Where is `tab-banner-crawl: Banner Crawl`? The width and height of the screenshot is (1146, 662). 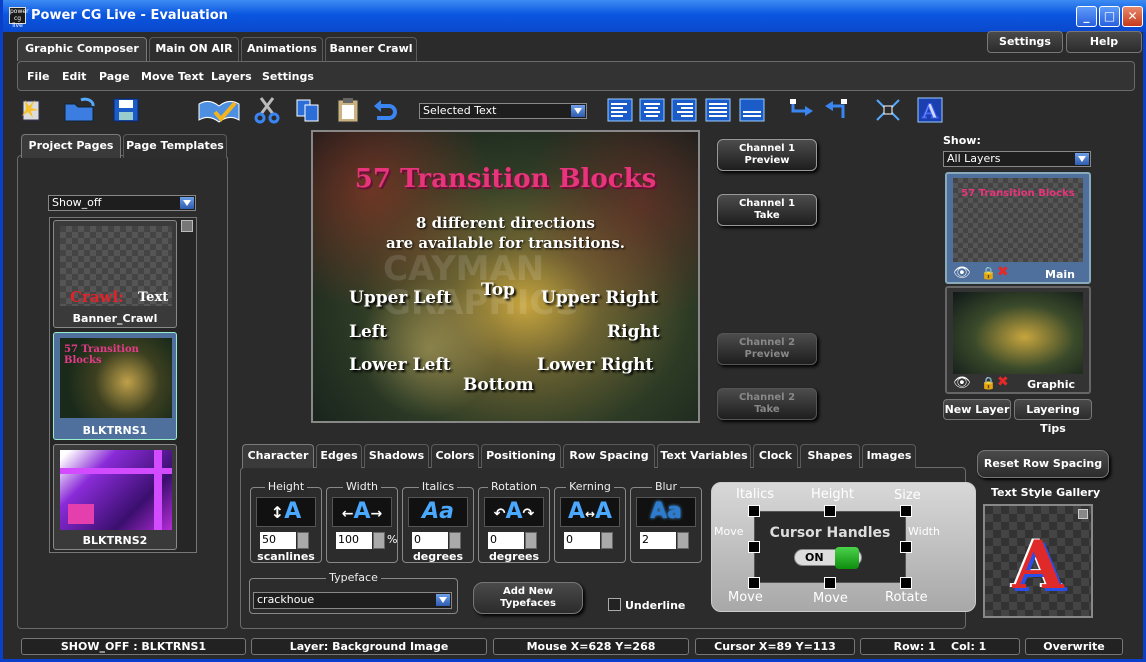 tab-banner-crawl: Banner Crawl is located at coordinates (371, 49).